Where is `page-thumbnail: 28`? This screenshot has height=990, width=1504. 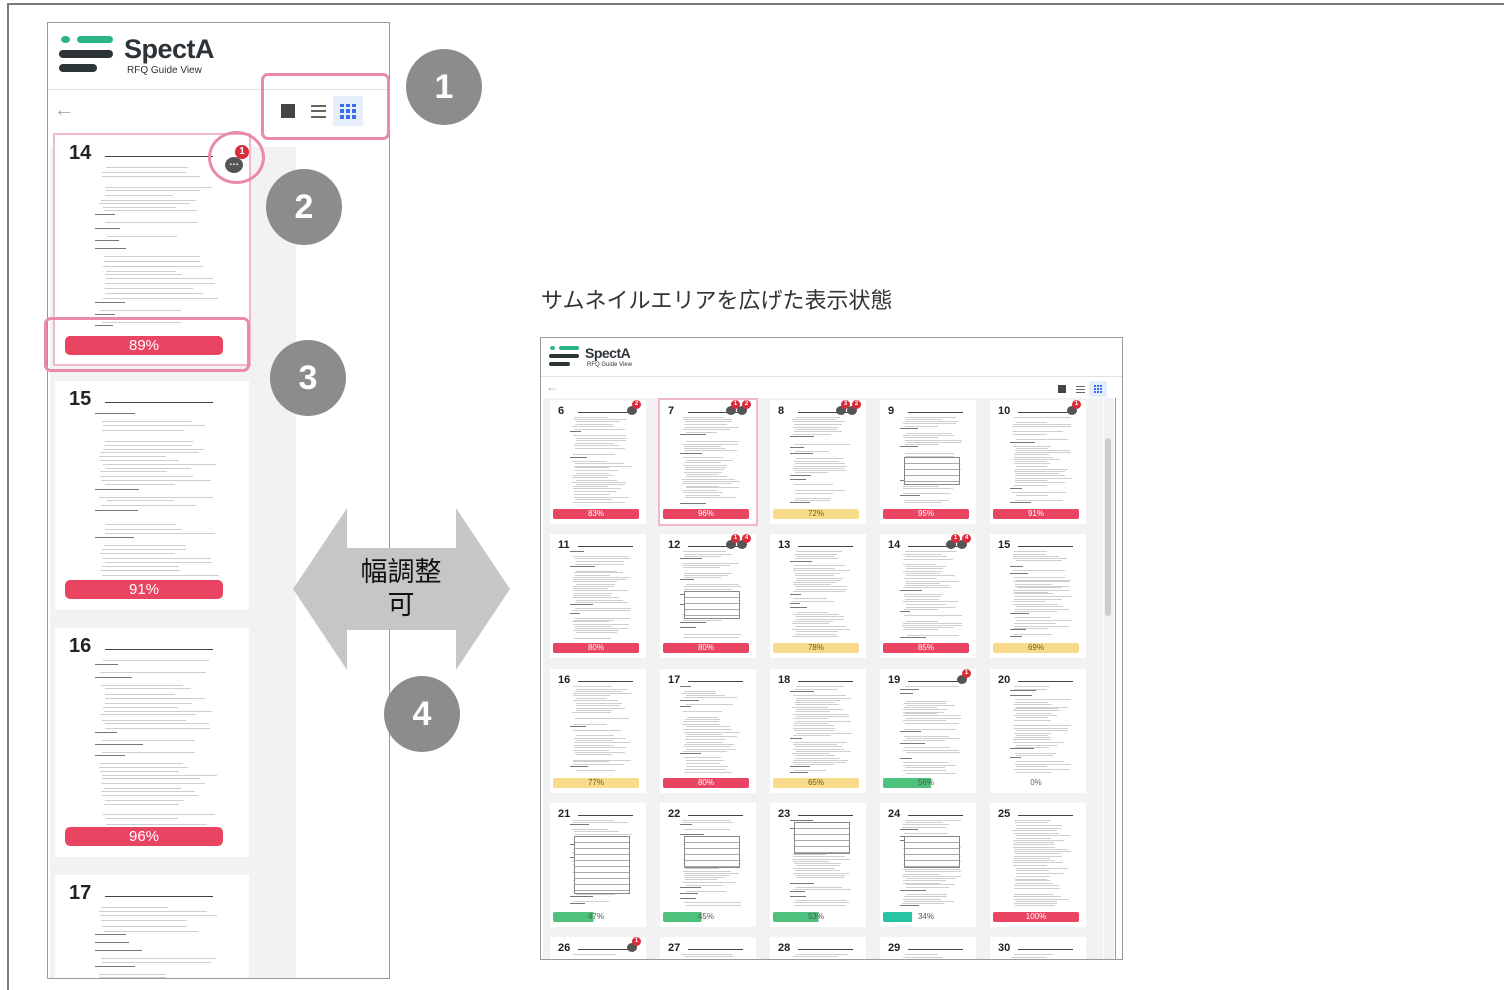 page-thumbnail: 28 is located at coordinates (818, 948).